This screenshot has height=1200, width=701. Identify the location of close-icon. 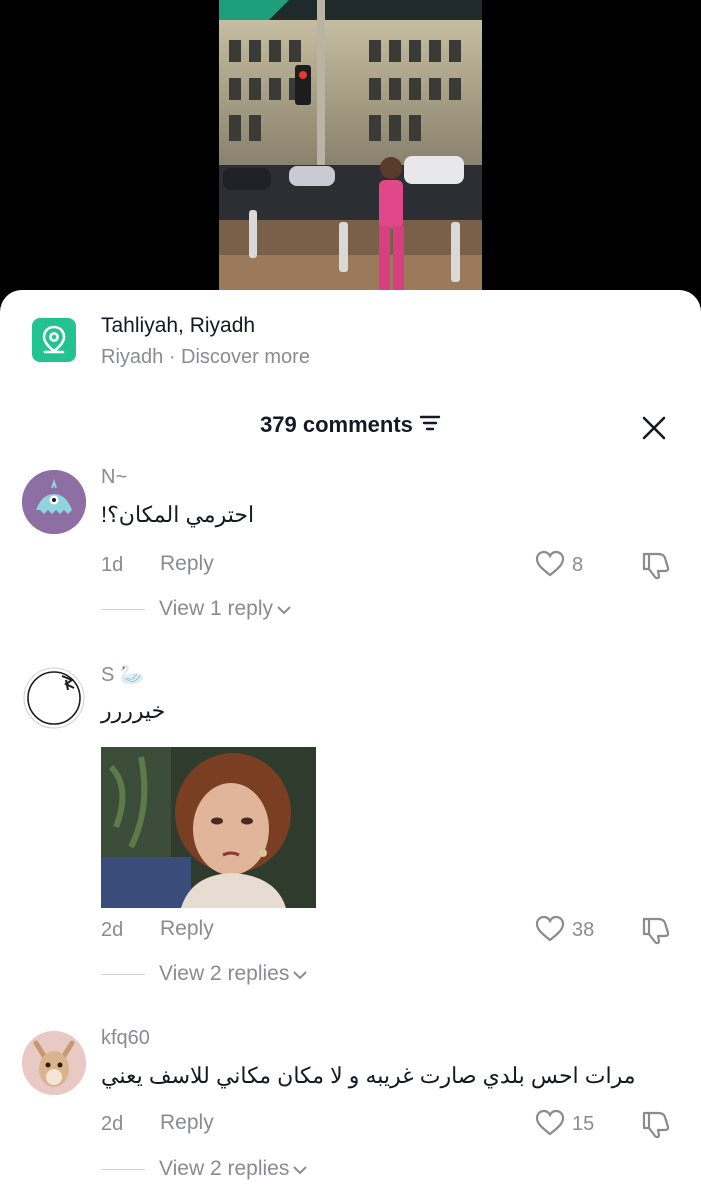
(654, 428).